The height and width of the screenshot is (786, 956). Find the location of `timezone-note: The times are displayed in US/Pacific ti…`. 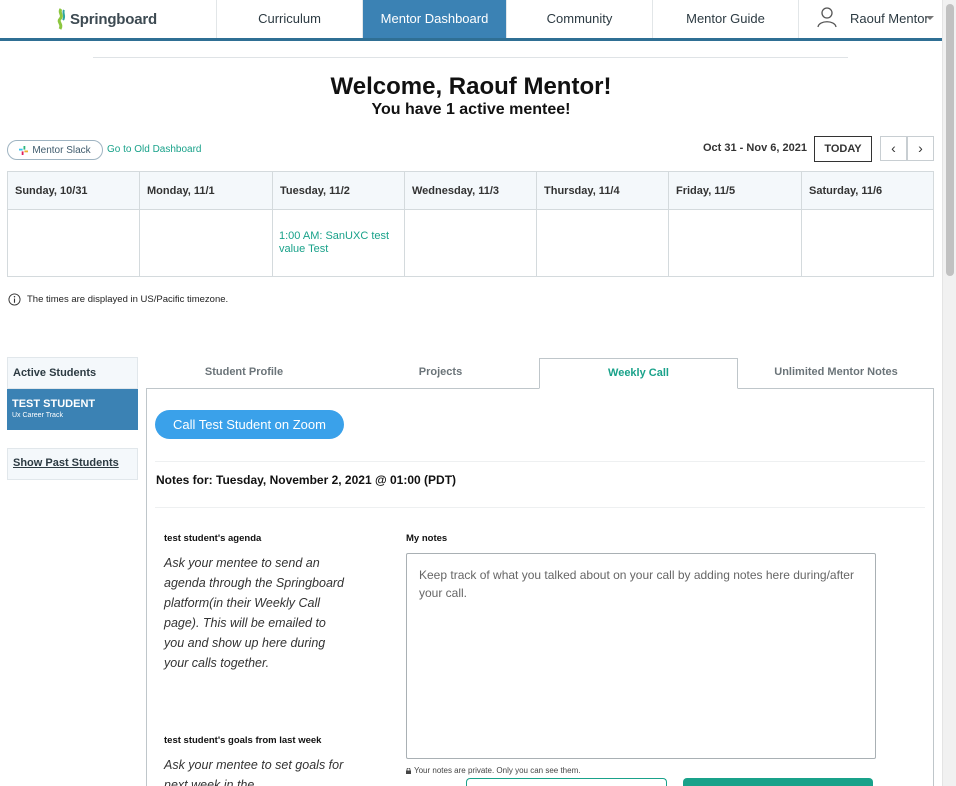

timezone-note: The times are displayed in US/Pacific ti… is located at coordinates (118, 299).